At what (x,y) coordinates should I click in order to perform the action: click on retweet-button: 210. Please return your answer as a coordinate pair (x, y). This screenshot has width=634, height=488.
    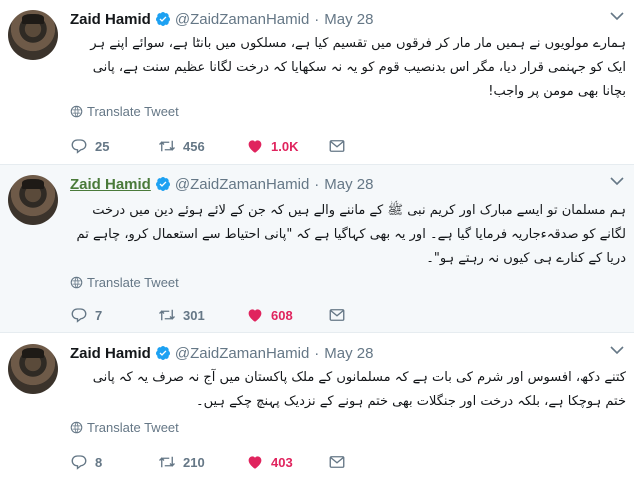
    Looking at the image, I should click on (202, 462).